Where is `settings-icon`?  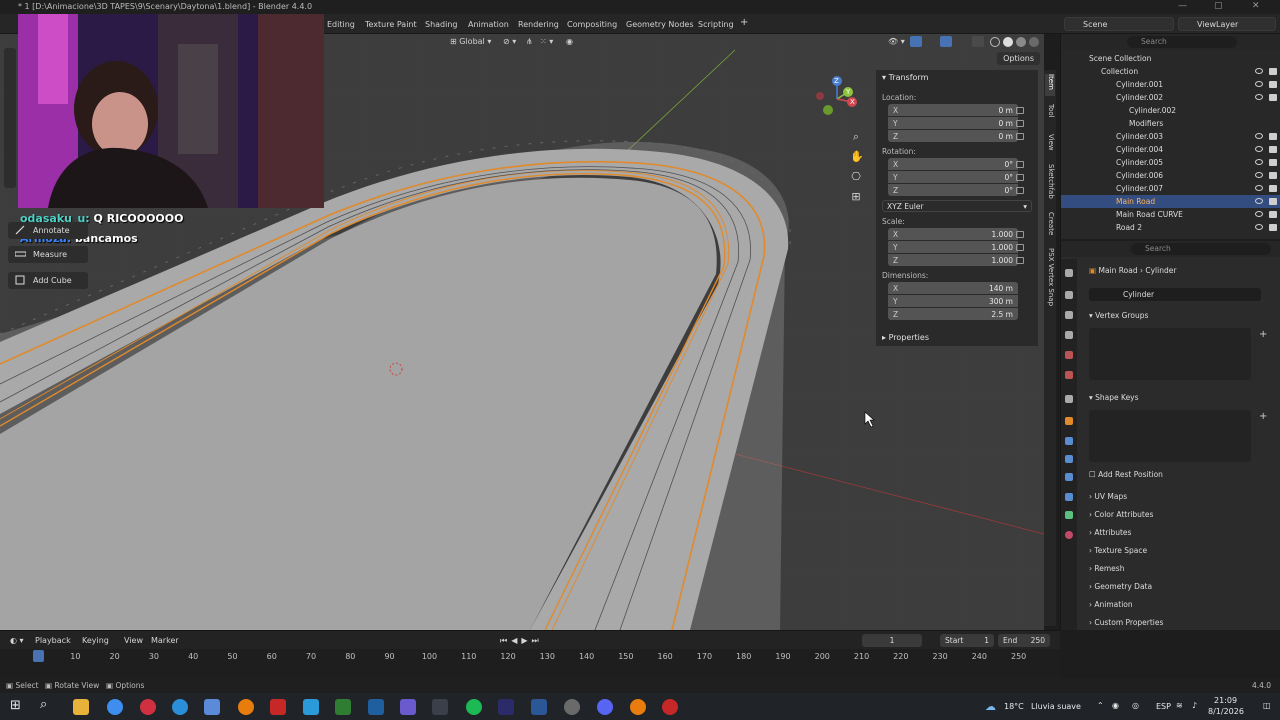 settings-icon is located at coordinates (572, 707).